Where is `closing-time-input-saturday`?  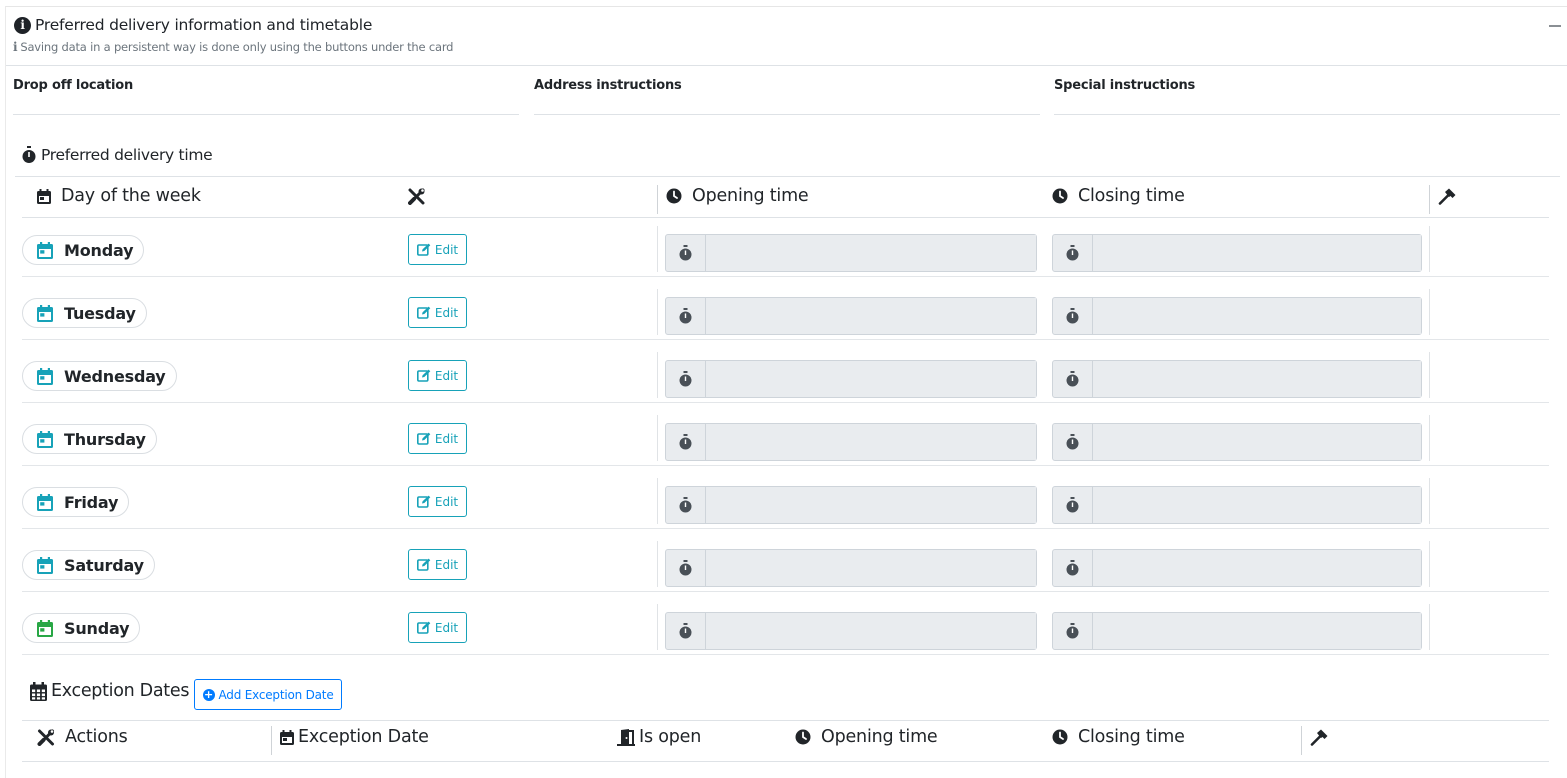
closing-time-input-saturday is located at coordinates (1237, 568).